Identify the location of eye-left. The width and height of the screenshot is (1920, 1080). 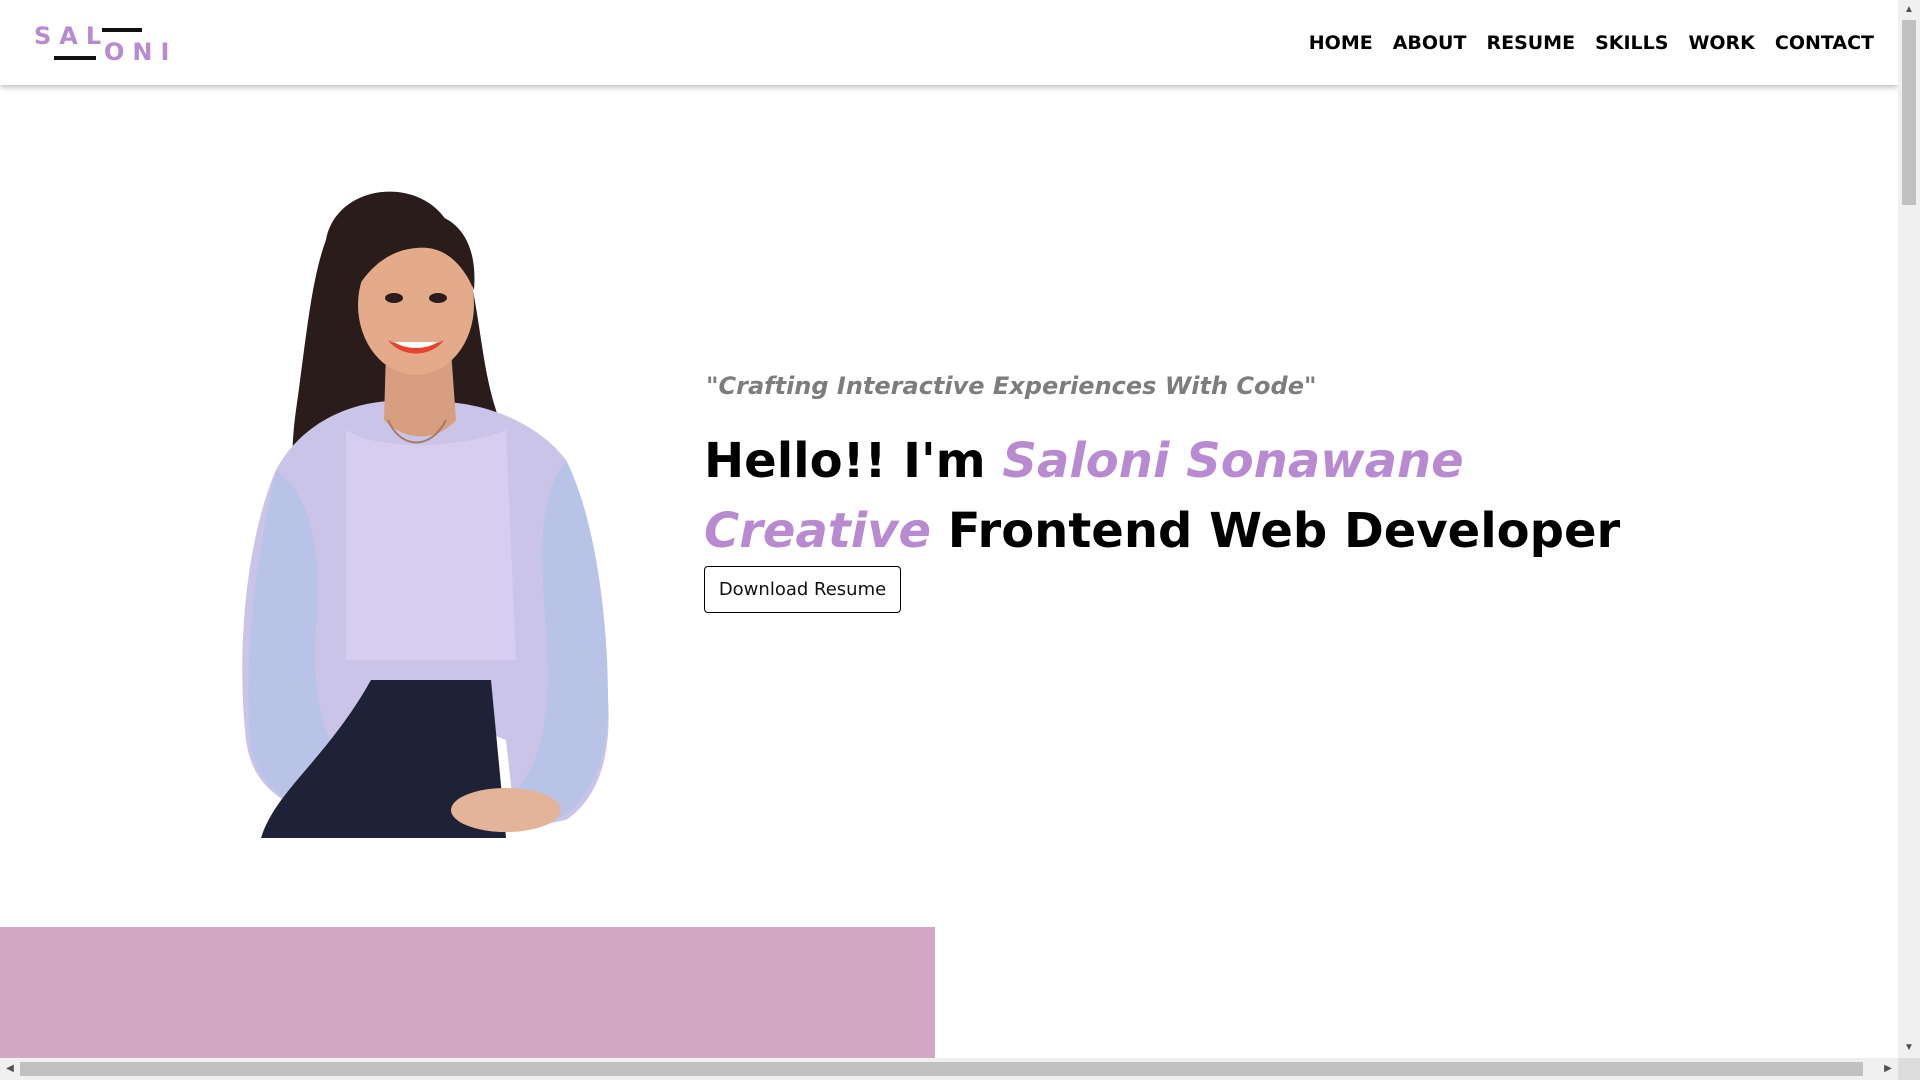
(394, 298).